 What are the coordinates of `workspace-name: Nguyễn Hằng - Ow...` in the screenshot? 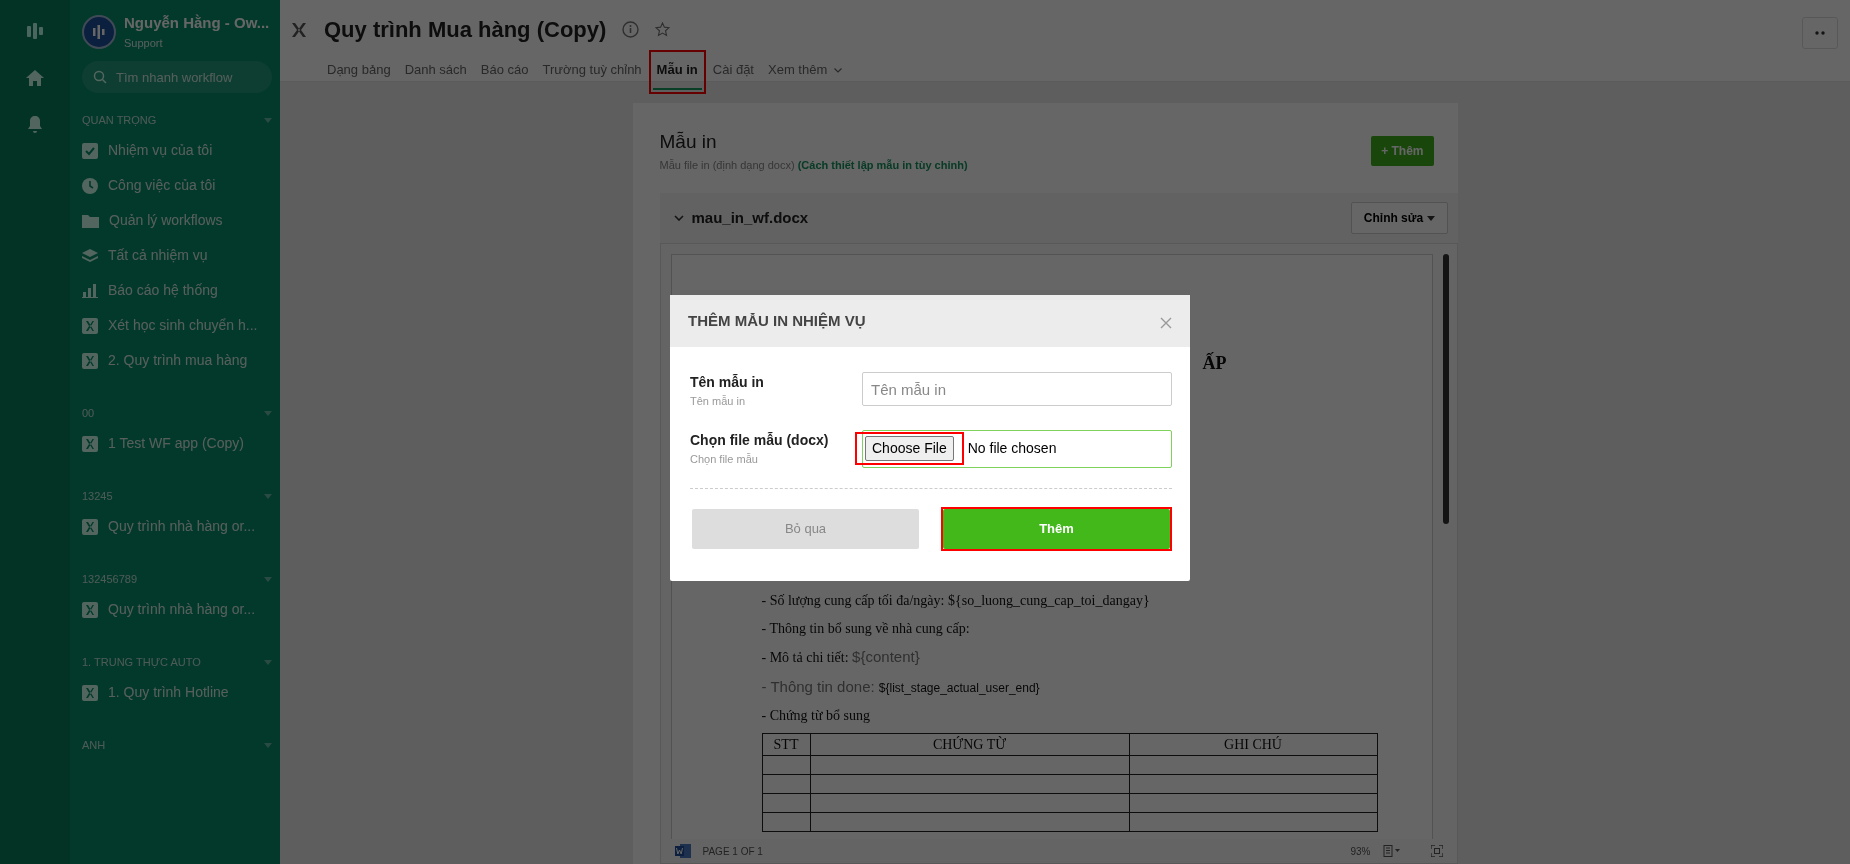 It's located at (197, 23).